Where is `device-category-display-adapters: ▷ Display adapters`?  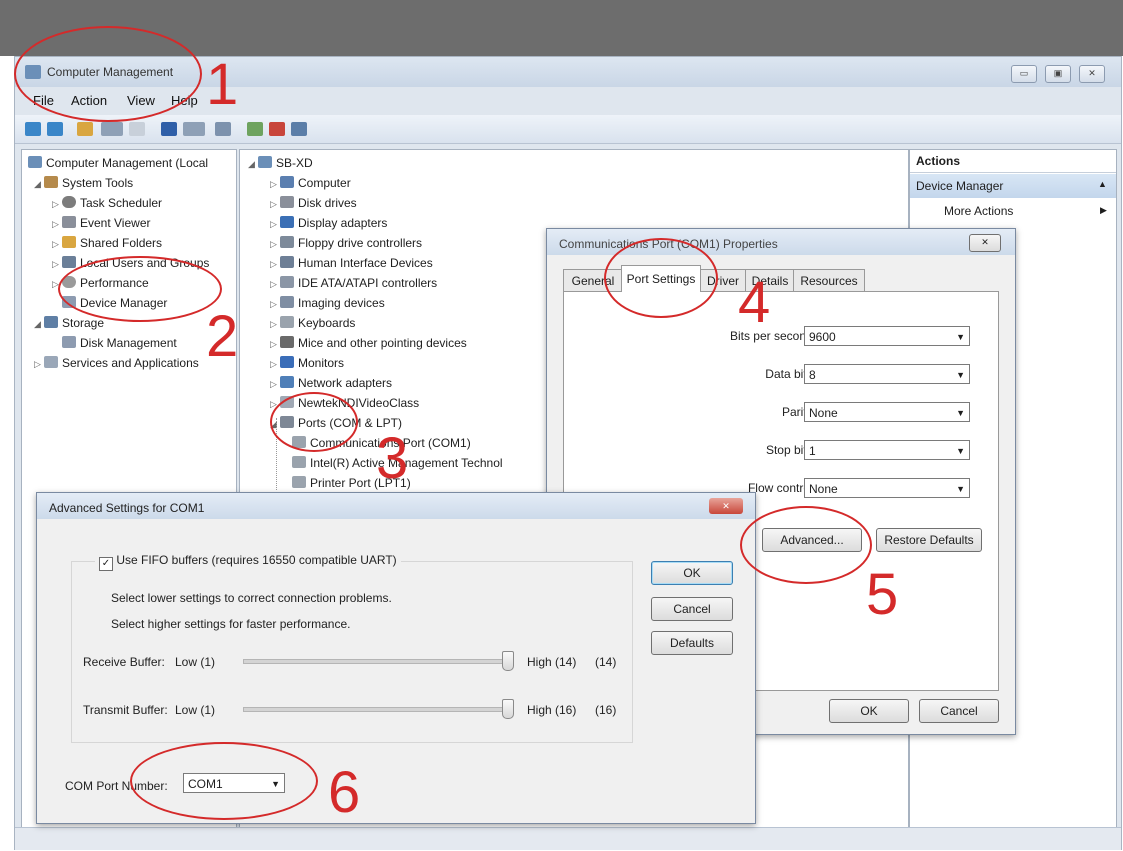 device-category-display-adapters: ▷ Display adapters is located at coordinates (328, 223).